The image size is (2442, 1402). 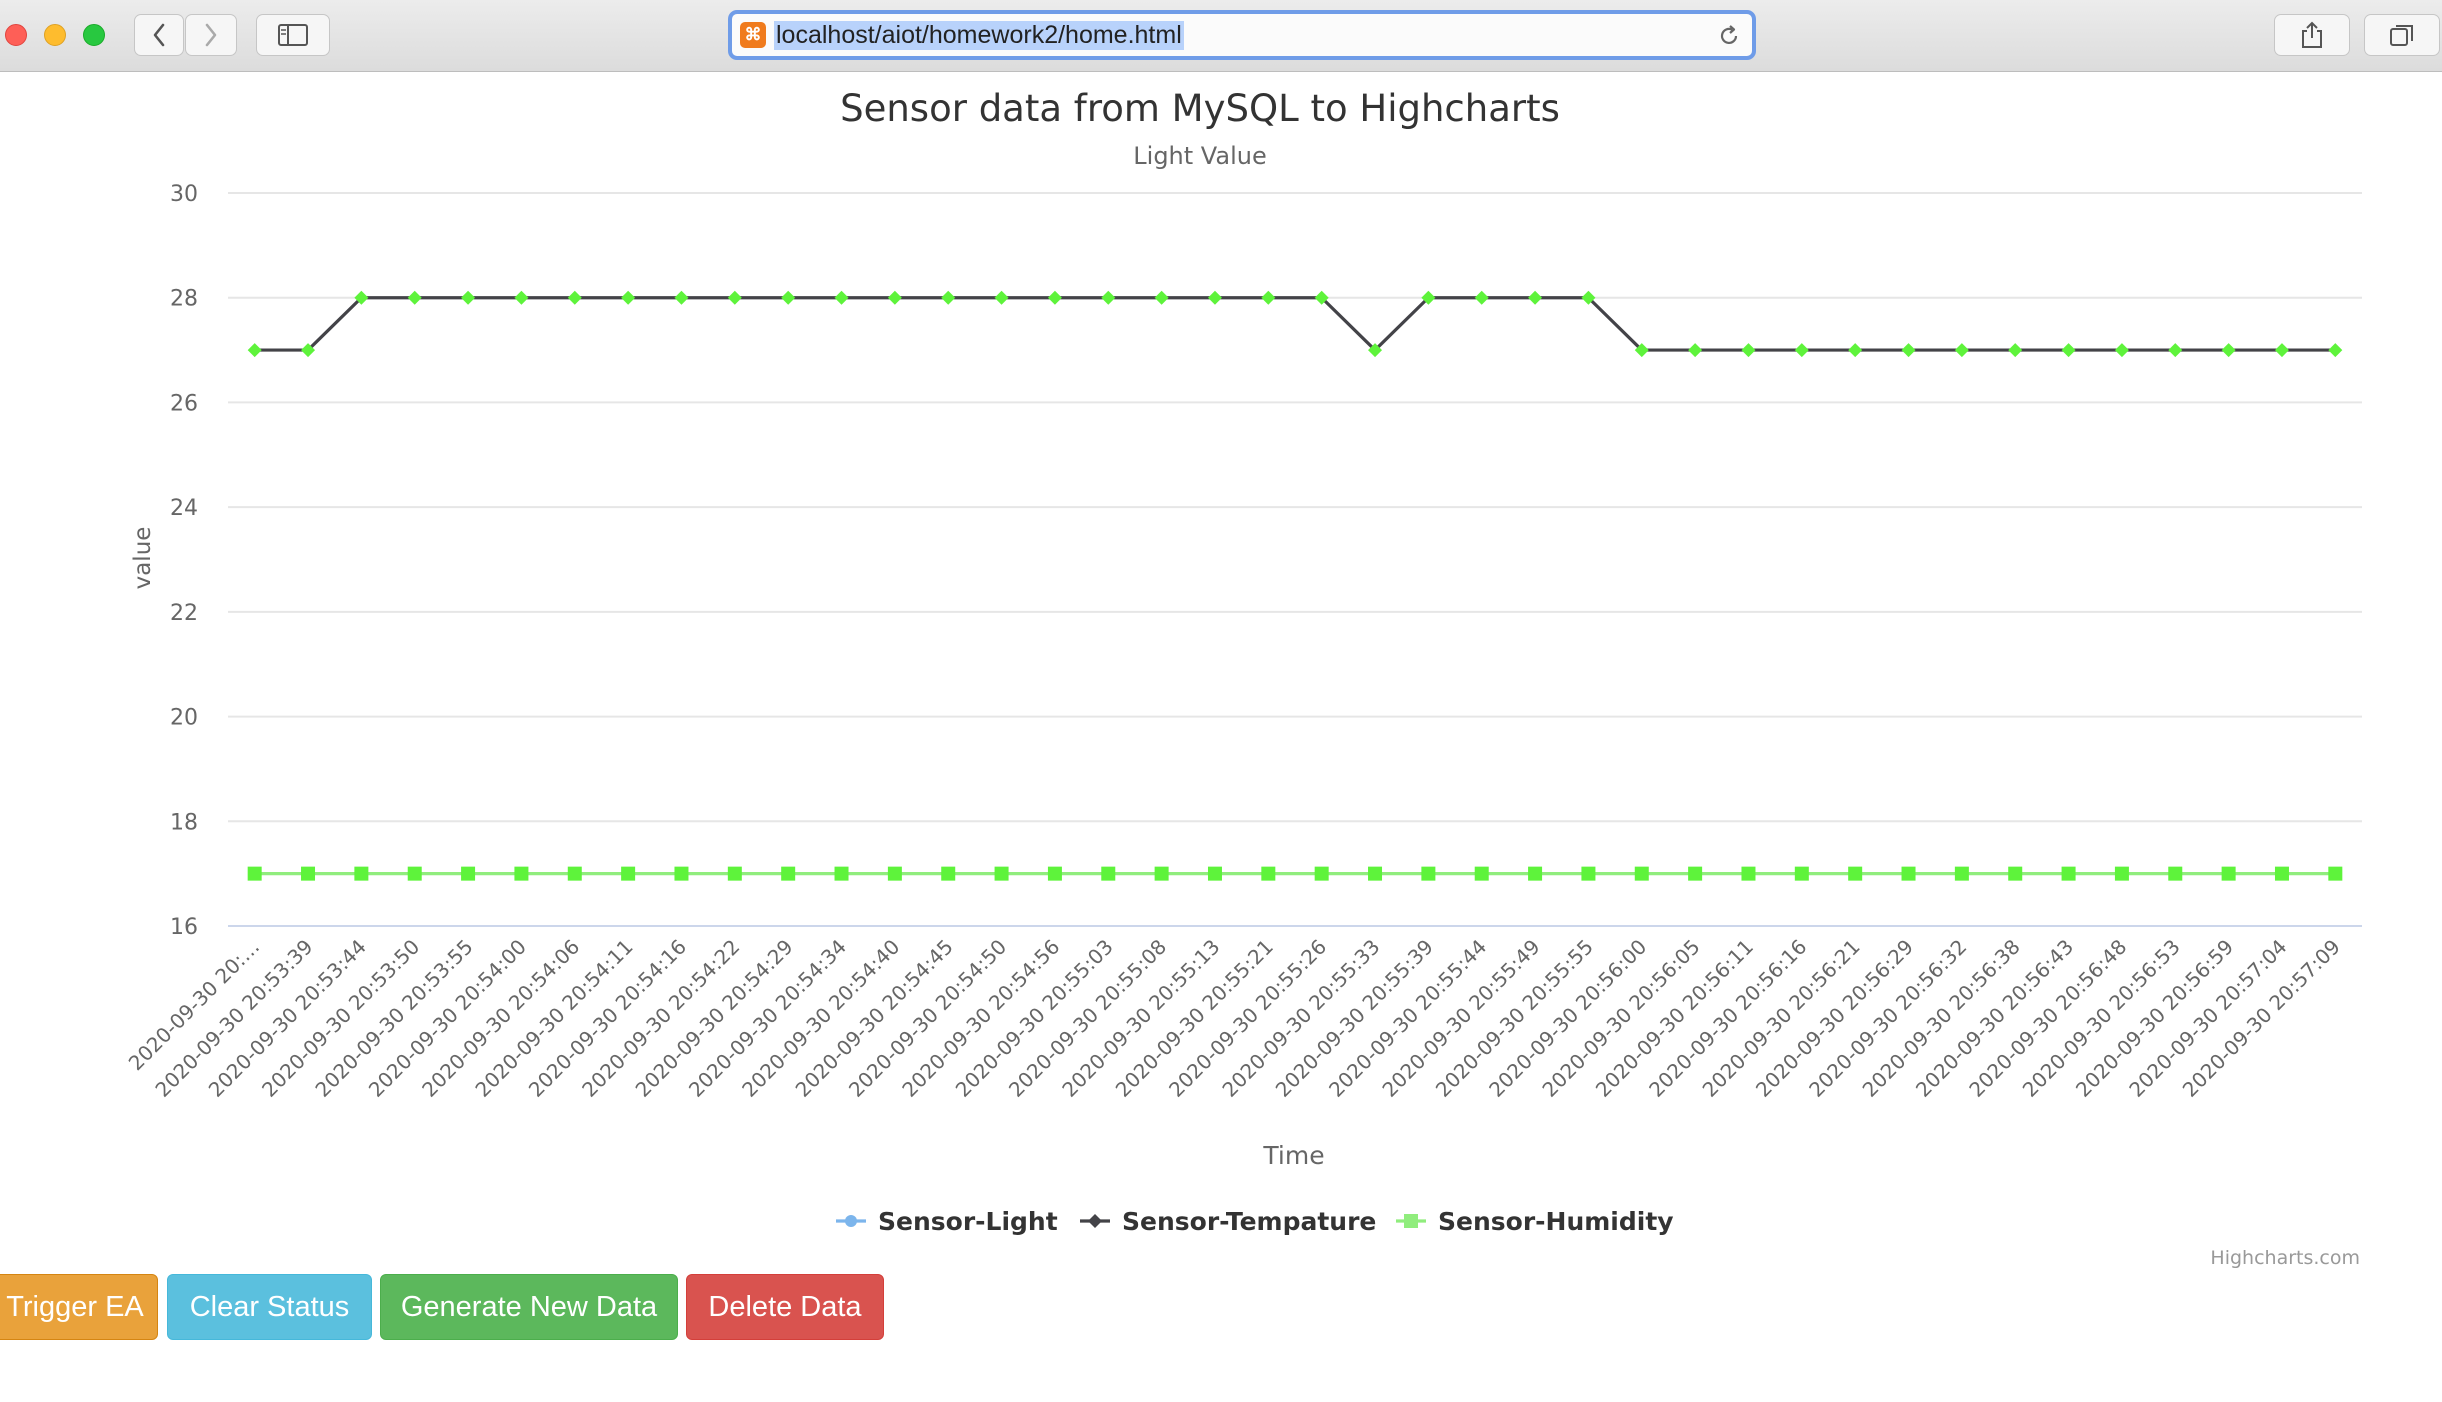 I want to click on delete-data-button: Delete Data, so click(x=785, y=1307).